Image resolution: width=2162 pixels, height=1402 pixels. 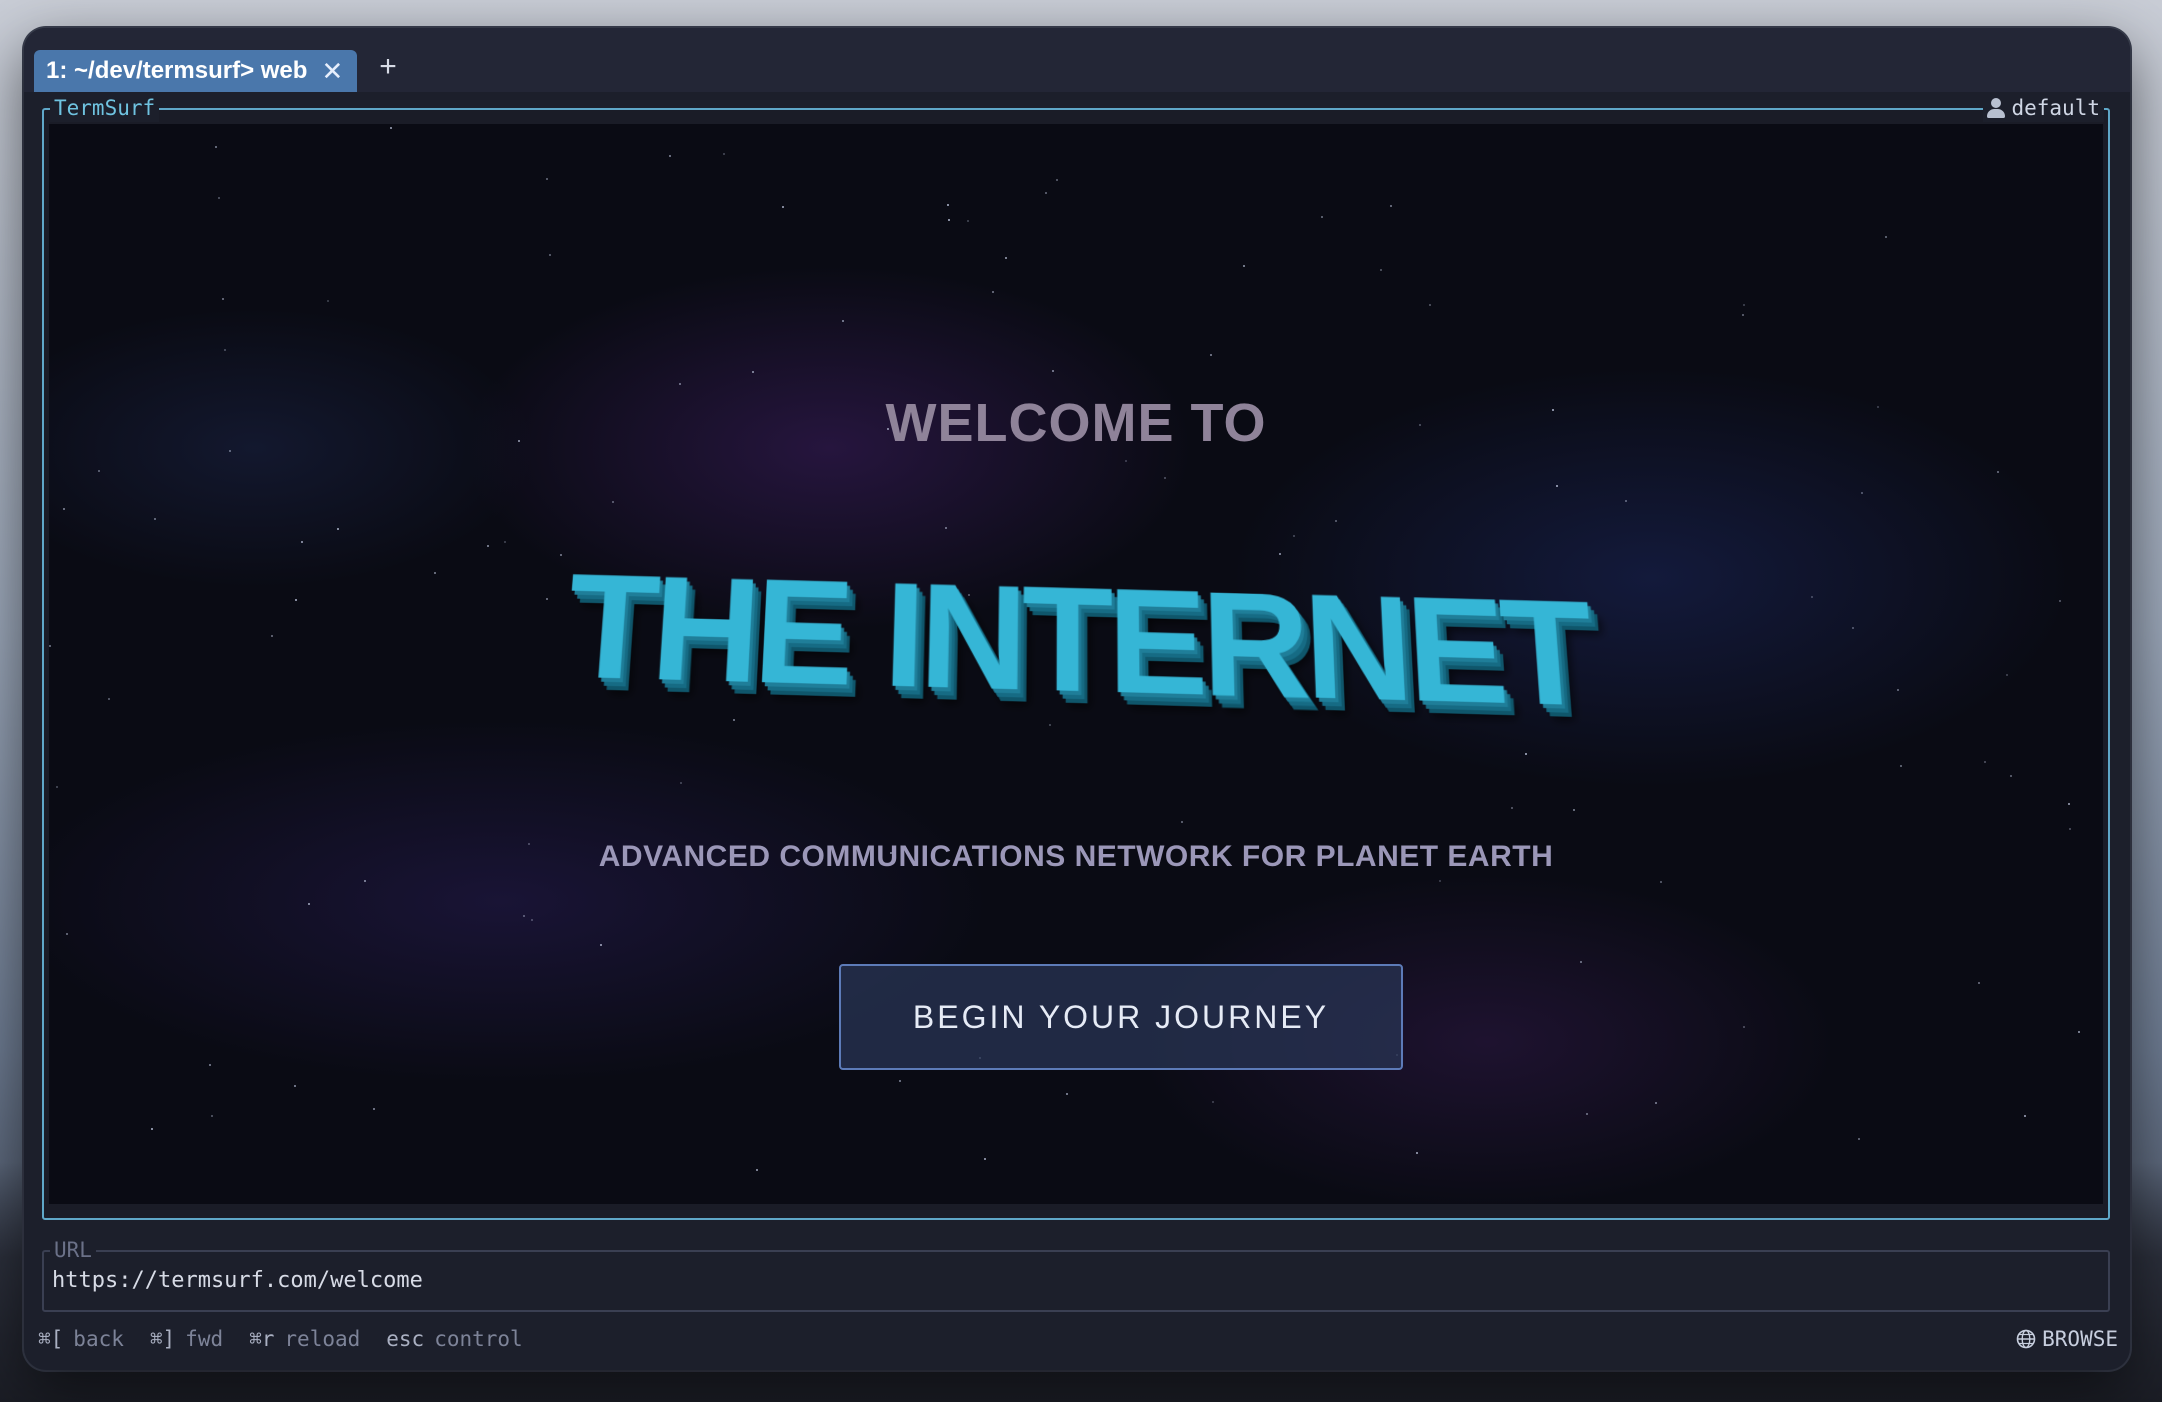 What do you see at coordinates (1121, 1017) in the screenshot?
I see `begin-journey-button: BEGIN YOUR JOURNEY` at bounding box center [1121, 1017].